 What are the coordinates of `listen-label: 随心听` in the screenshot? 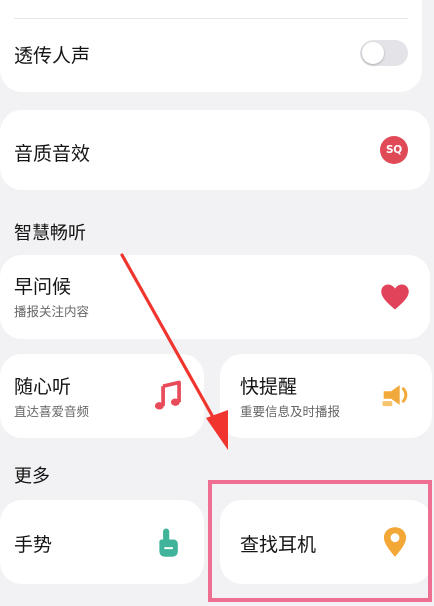 It's located at (43, 387).